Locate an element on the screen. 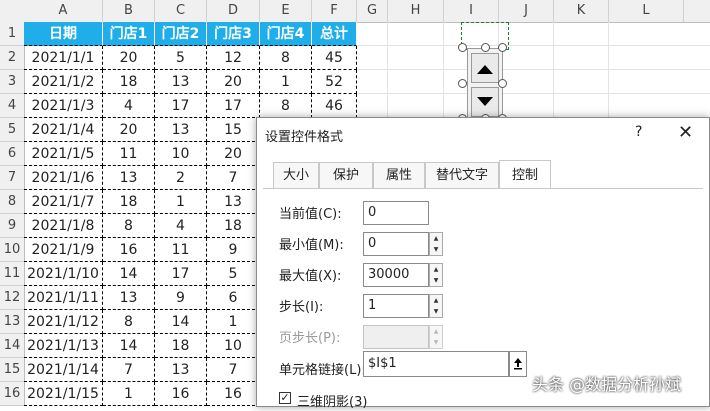 This screenshot has height=411, width=710. max-value-spinner: ▲ ▼ is located at coordinates (436, 275).